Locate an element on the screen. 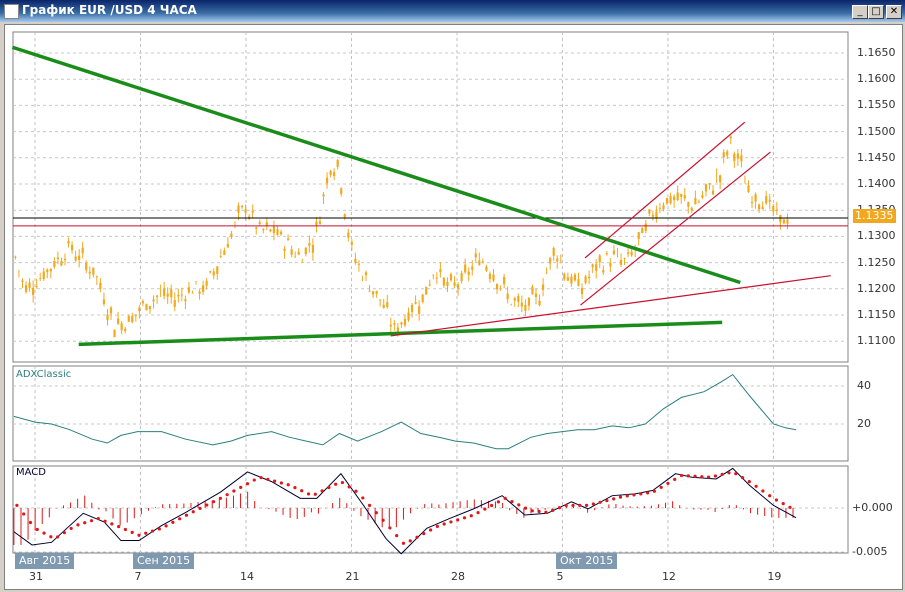 This screenshot has width=905, height=592. date-axis-label: 31 is located at coordinates (36, 576).